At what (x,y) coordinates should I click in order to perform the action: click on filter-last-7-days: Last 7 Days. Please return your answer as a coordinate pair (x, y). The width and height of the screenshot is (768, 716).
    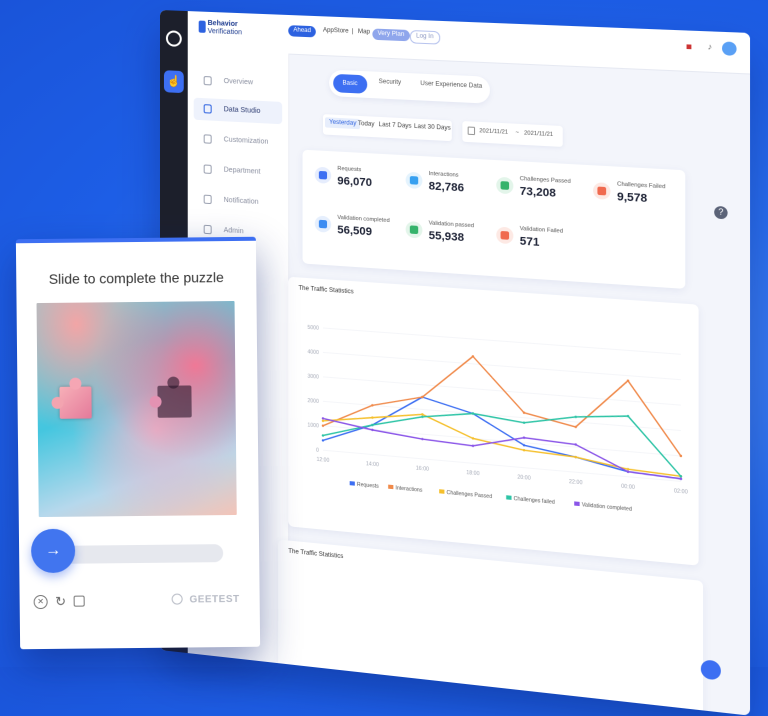
    Looking at the image, I should click on (395, 126).